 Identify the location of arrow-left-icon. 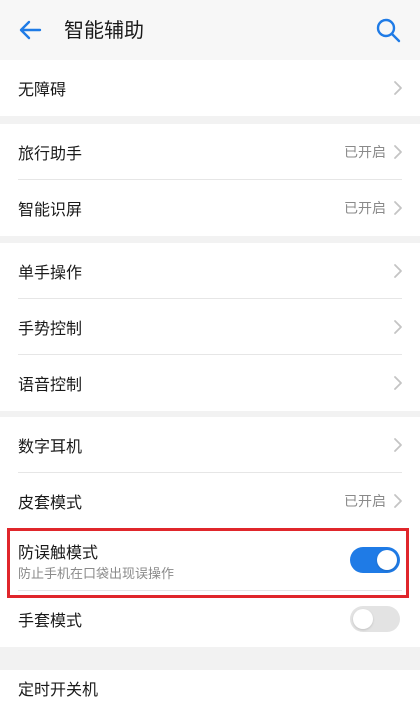
(30, 30).